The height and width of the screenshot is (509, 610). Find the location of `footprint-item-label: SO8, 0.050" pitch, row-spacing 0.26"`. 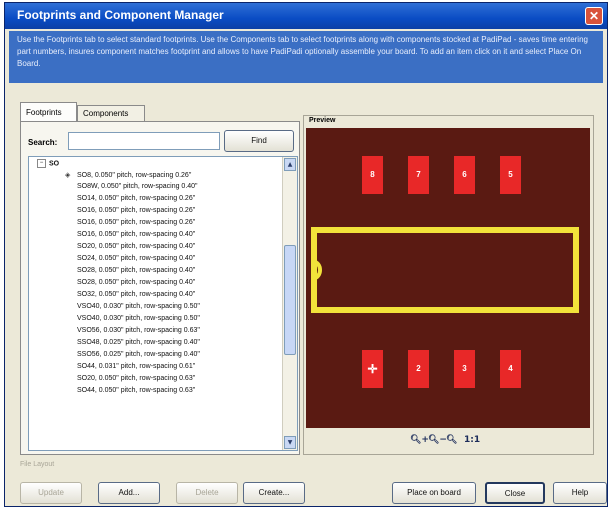

footprint-item-label: SO8, 0.050" pitch, row-spacing 0.26" is located at coordinates (134, 175).